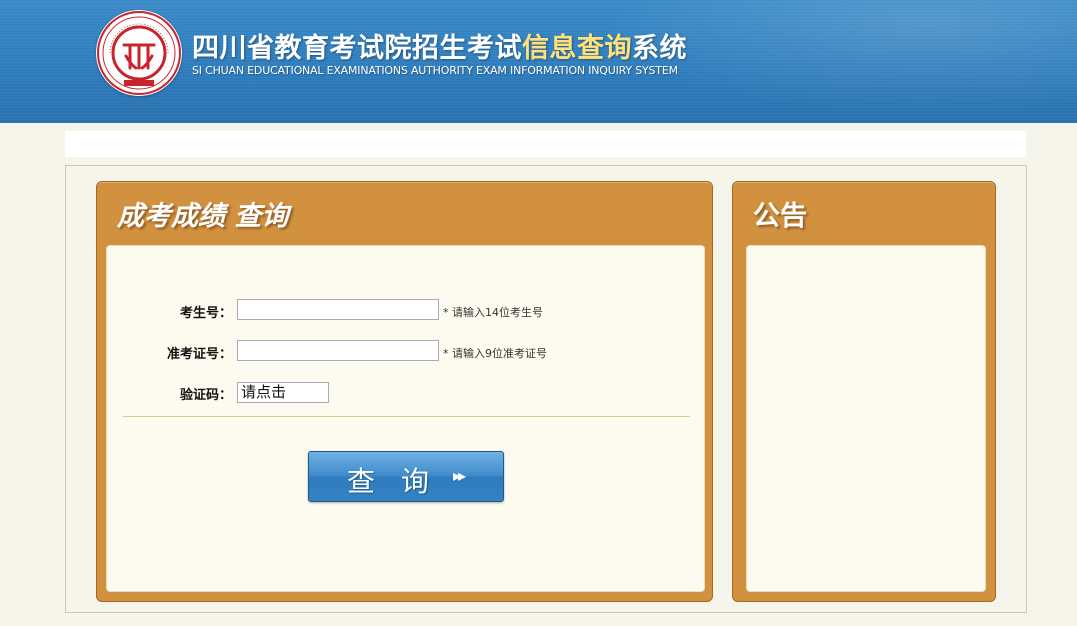 The image size is (1077, 626). What do you see at coordinates (203, 216) in the screenshot?
I see `query-panel-title: 成考成绩 查询` at bounding box center [203, 216].